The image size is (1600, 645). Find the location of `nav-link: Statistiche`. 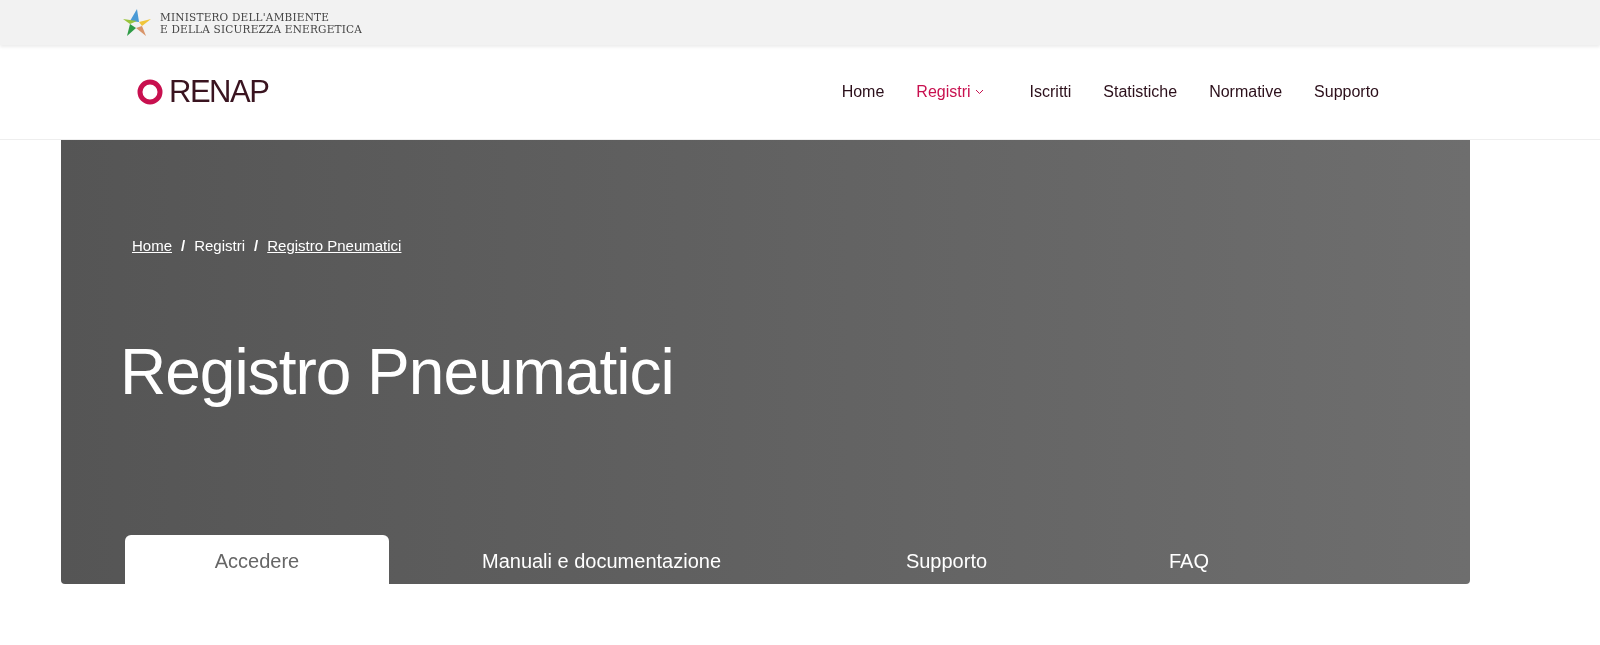

nav-link: Statistiche is located at coordinates (1140, 92).